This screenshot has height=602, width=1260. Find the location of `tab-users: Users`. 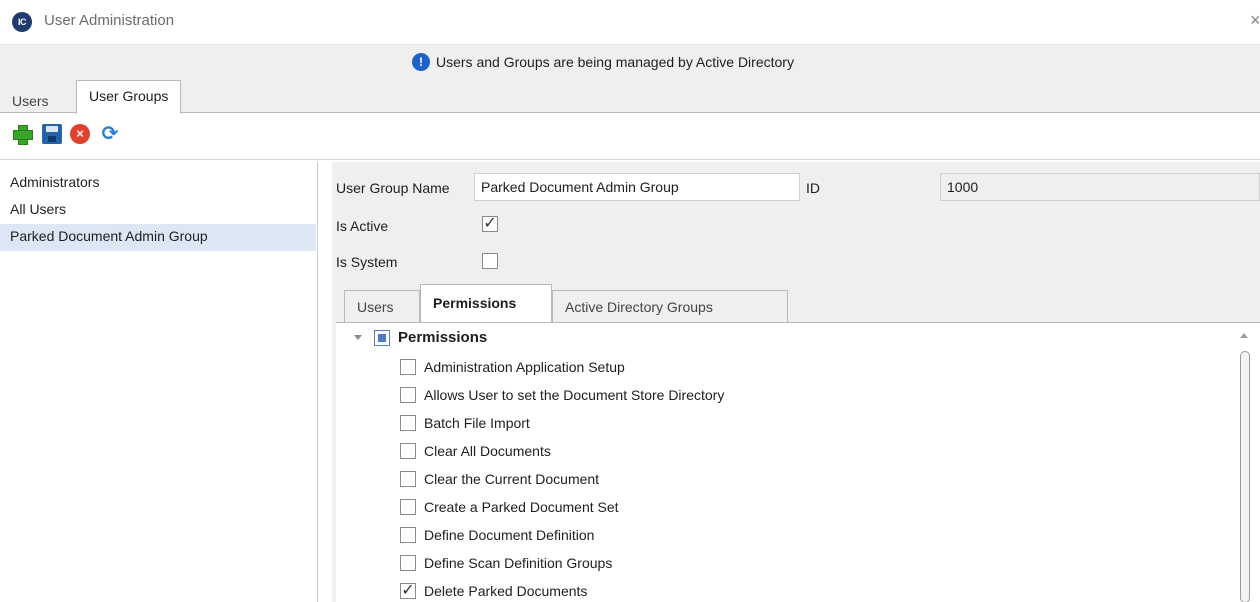

tab-users: Users is located at coordinates (30, 99).